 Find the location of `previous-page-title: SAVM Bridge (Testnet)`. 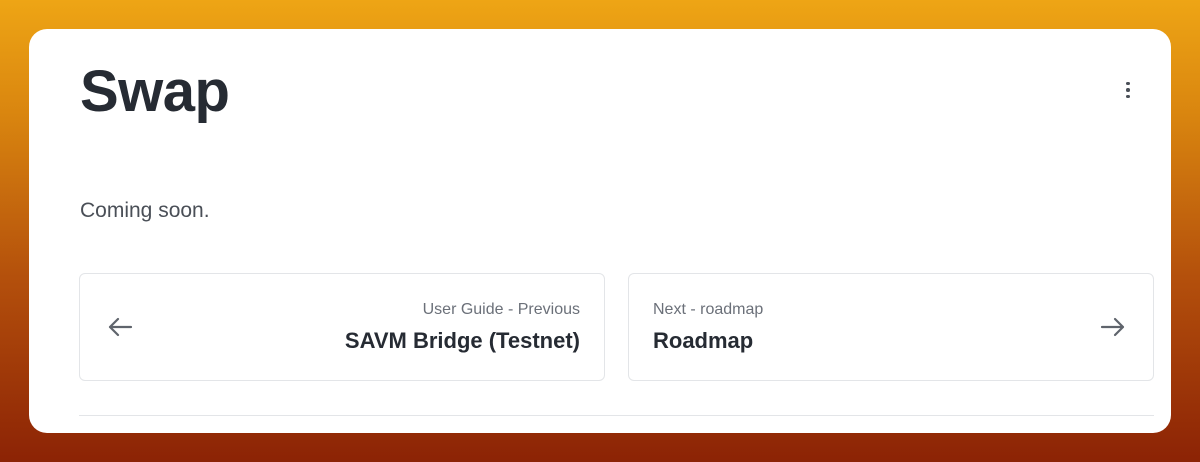

previous-page-title: SAVM Bridge (Testnet) is located at coordinates (462, 340).